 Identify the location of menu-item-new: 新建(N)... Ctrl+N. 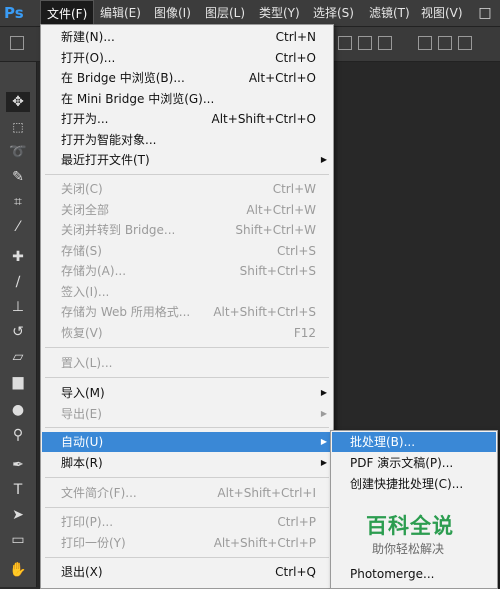
(187, 37).